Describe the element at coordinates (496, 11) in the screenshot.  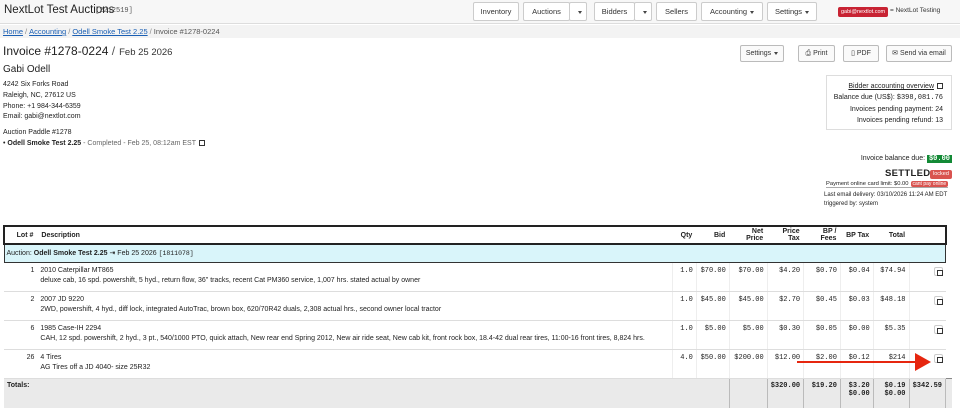
I see `nav-inventory-button: Inventory` at that location.